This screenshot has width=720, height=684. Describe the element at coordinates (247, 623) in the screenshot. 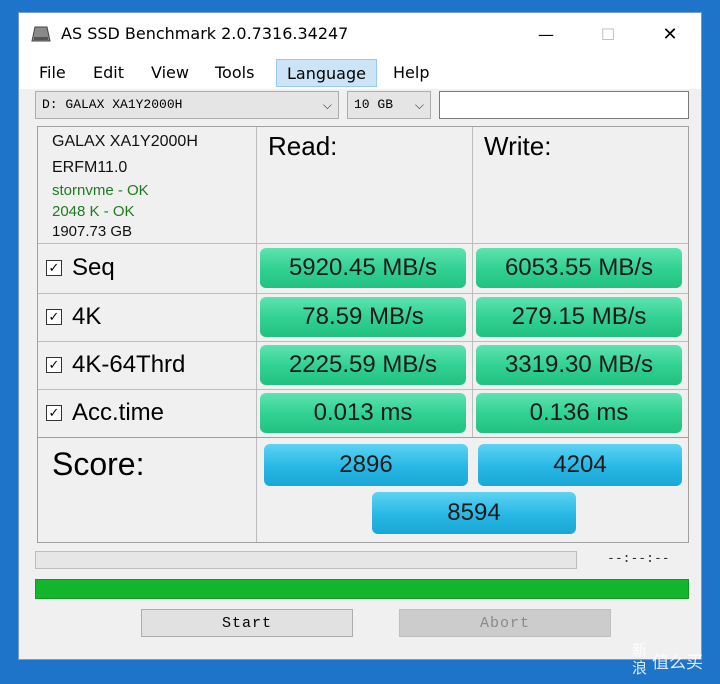

I see `start-button: Start` at that location.